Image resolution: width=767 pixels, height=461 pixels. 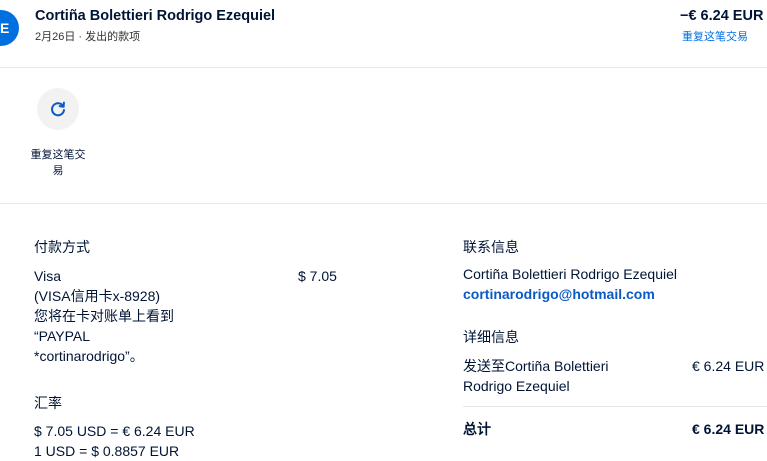 What do you see at coordinates (62, 336) in the screenshot?
I see `payment-method-line: “PAYPAL` at bounding box center [62, 336].